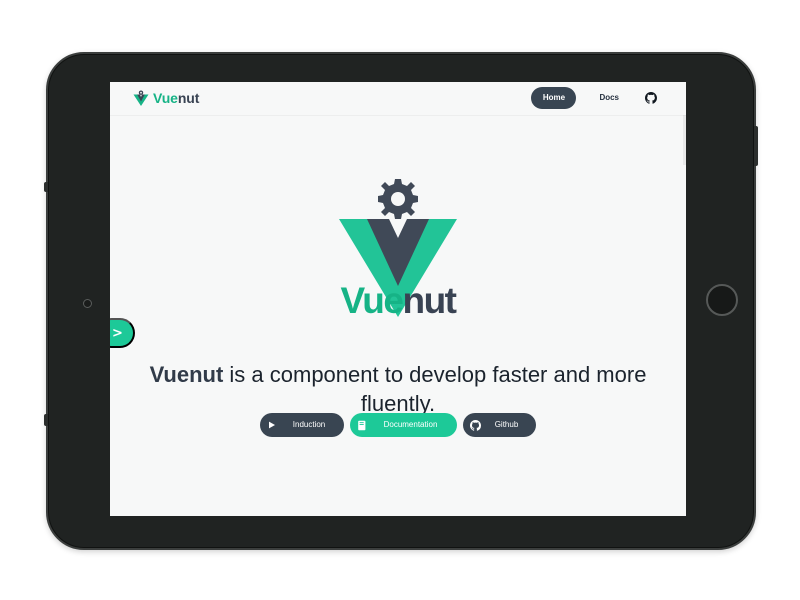 The image size is (800, 600). Describe the element at coordinates (186, 374) in the screenshot. I see `hero-tagline-brand: Vuenut` at that location.